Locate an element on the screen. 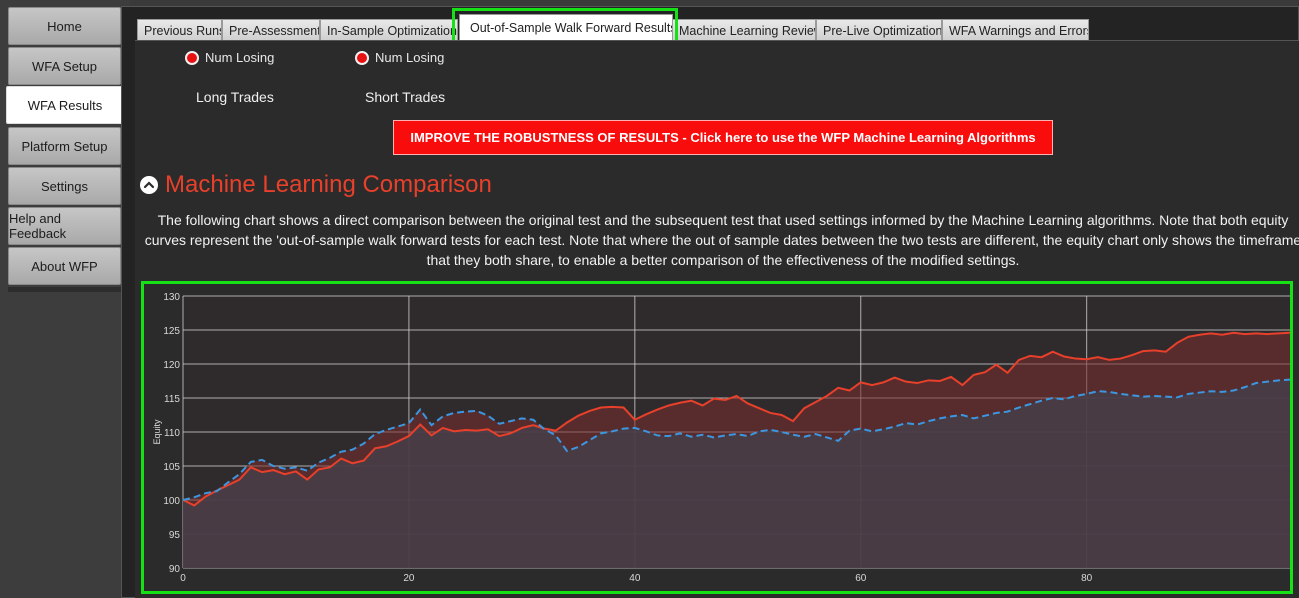  y-tick-label: 95 is located at coordinates (175, 535).